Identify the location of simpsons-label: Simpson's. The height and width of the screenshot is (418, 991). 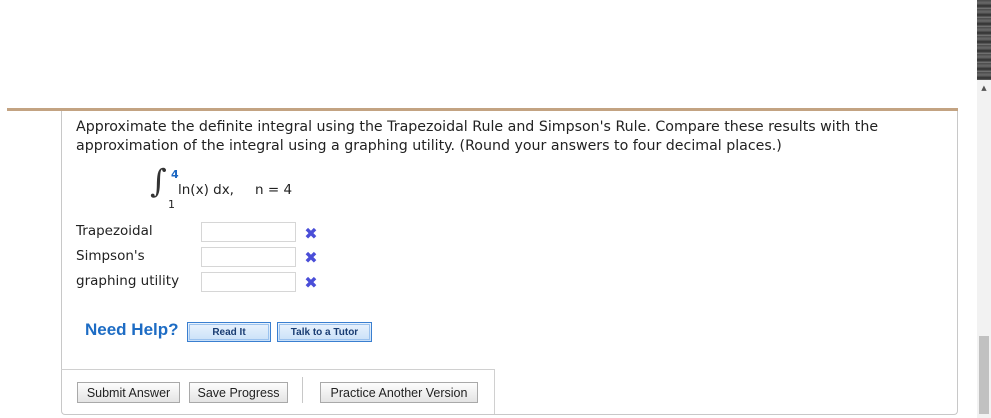
(110, 256).